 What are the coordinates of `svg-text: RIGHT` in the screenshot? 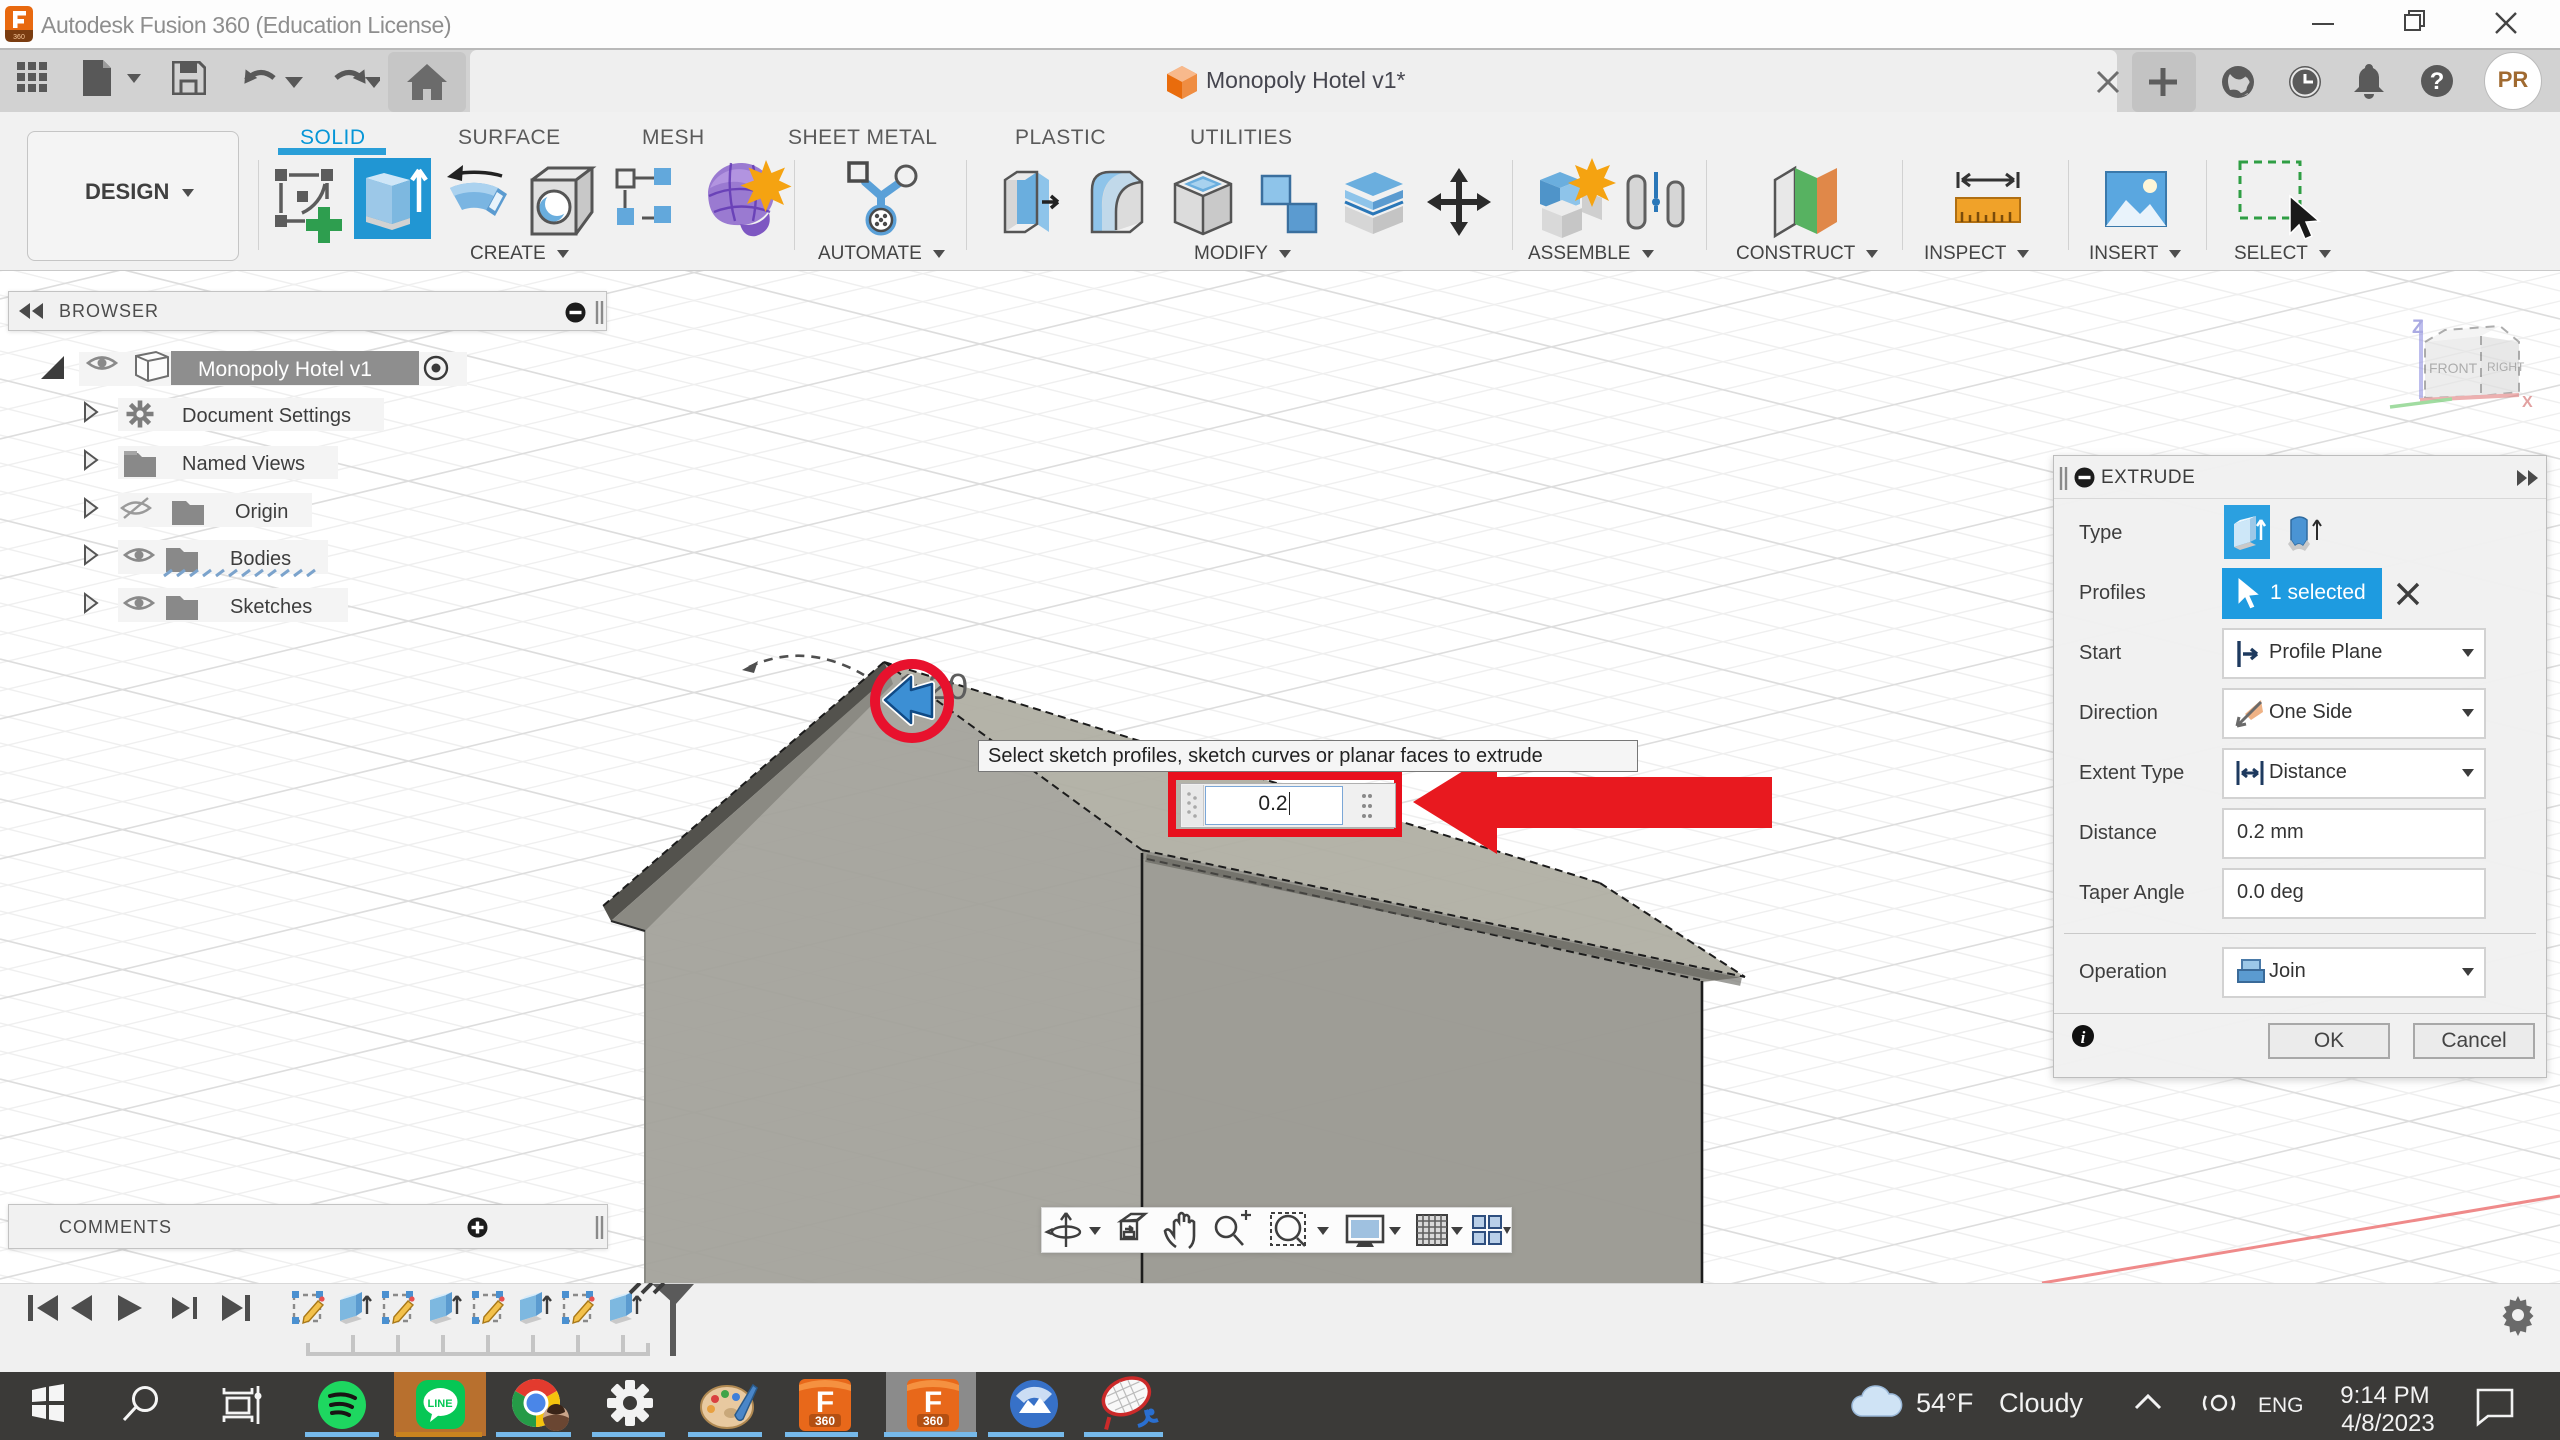 It's located at (2506, 367).